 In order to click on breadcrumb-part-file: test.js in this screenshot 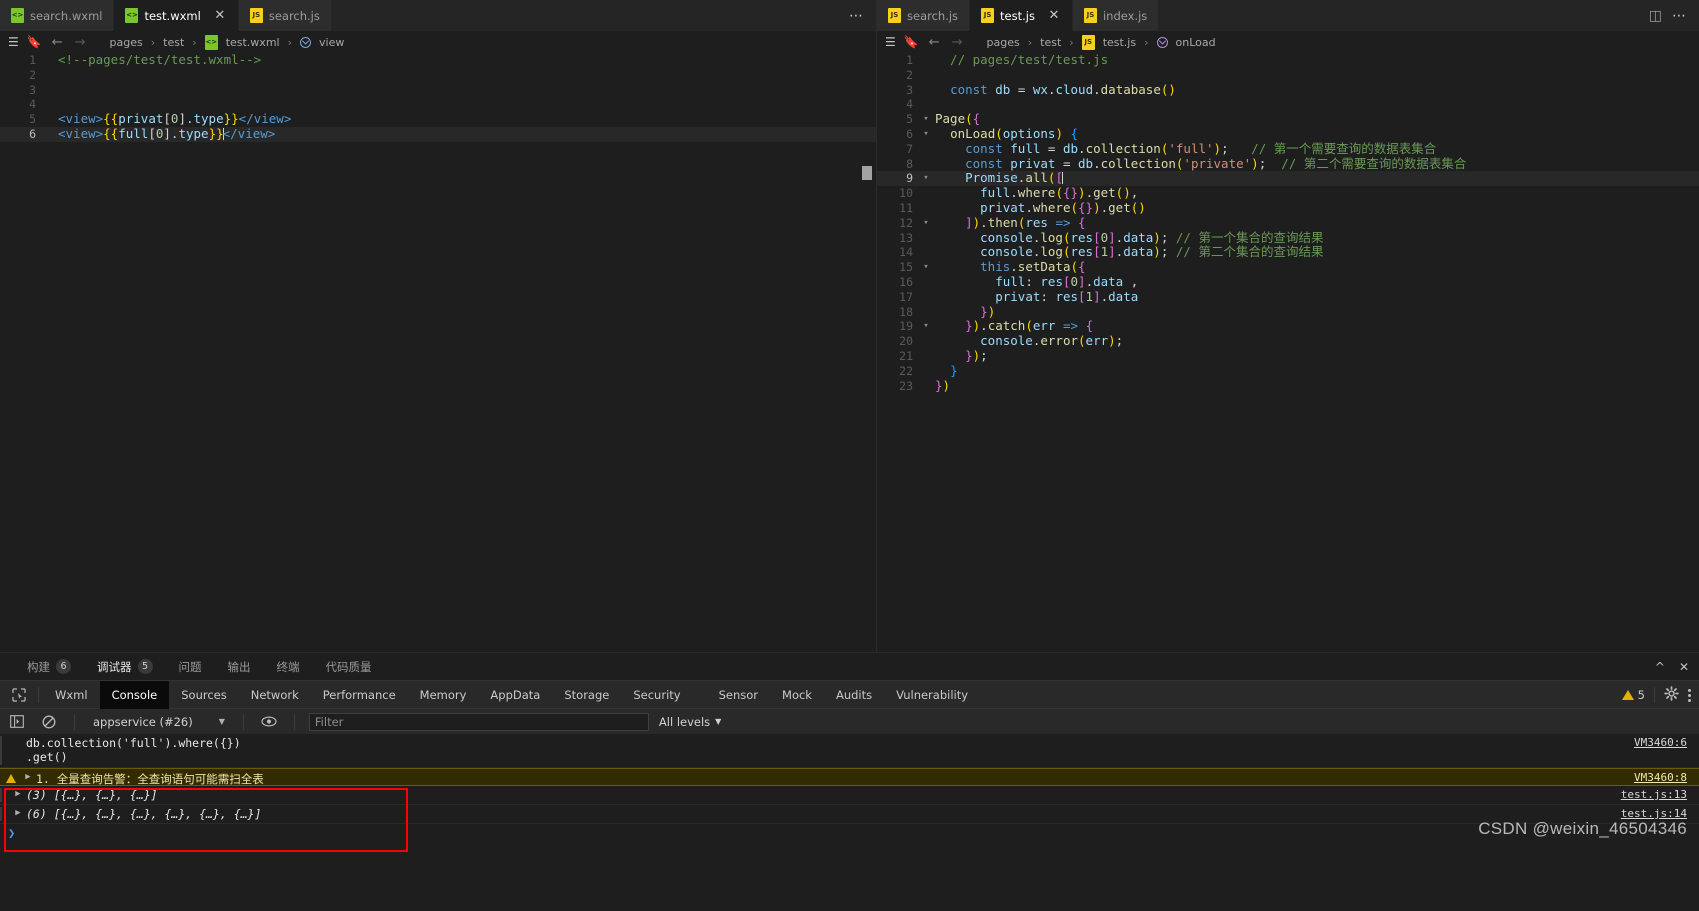, I will do `click(1119, 42)`.